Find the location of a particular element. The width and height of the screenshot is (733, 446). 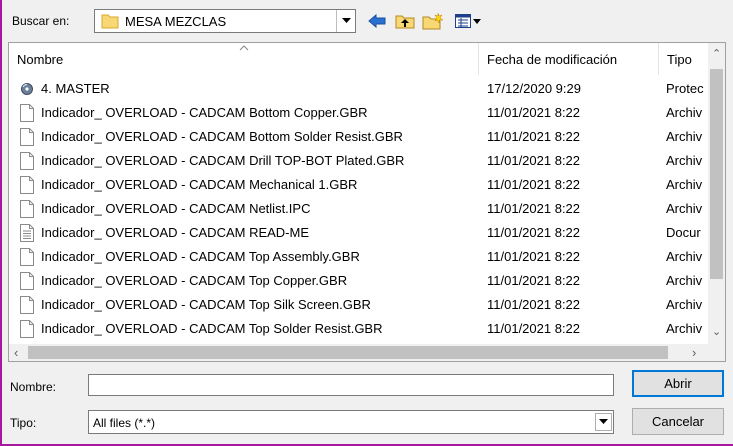

column-header-type: Tipo is located at coordinates (684, 59).